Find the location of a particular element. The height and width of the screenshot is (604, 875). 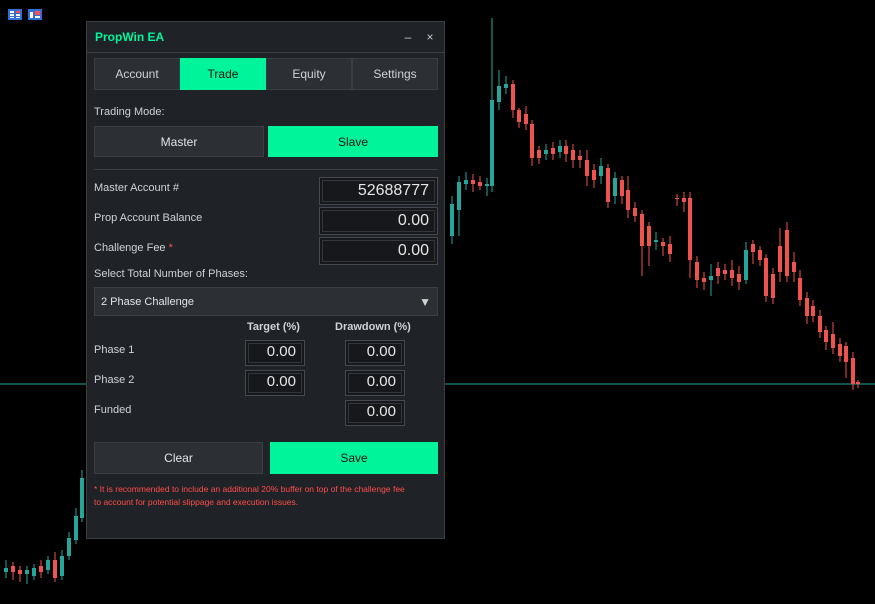

challenge-fee-label: Challenge Fee * is located at coordinates (133, 248).